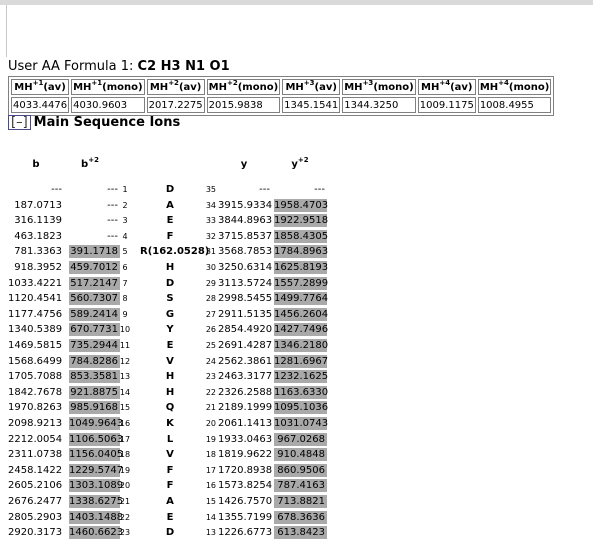 The width and height of the screenshot is (593, 544). What do you see at coordinates (245, 345) in the screenshot?
I see `y-ion-value: 2691.4287` at bounding box center [245, 345].